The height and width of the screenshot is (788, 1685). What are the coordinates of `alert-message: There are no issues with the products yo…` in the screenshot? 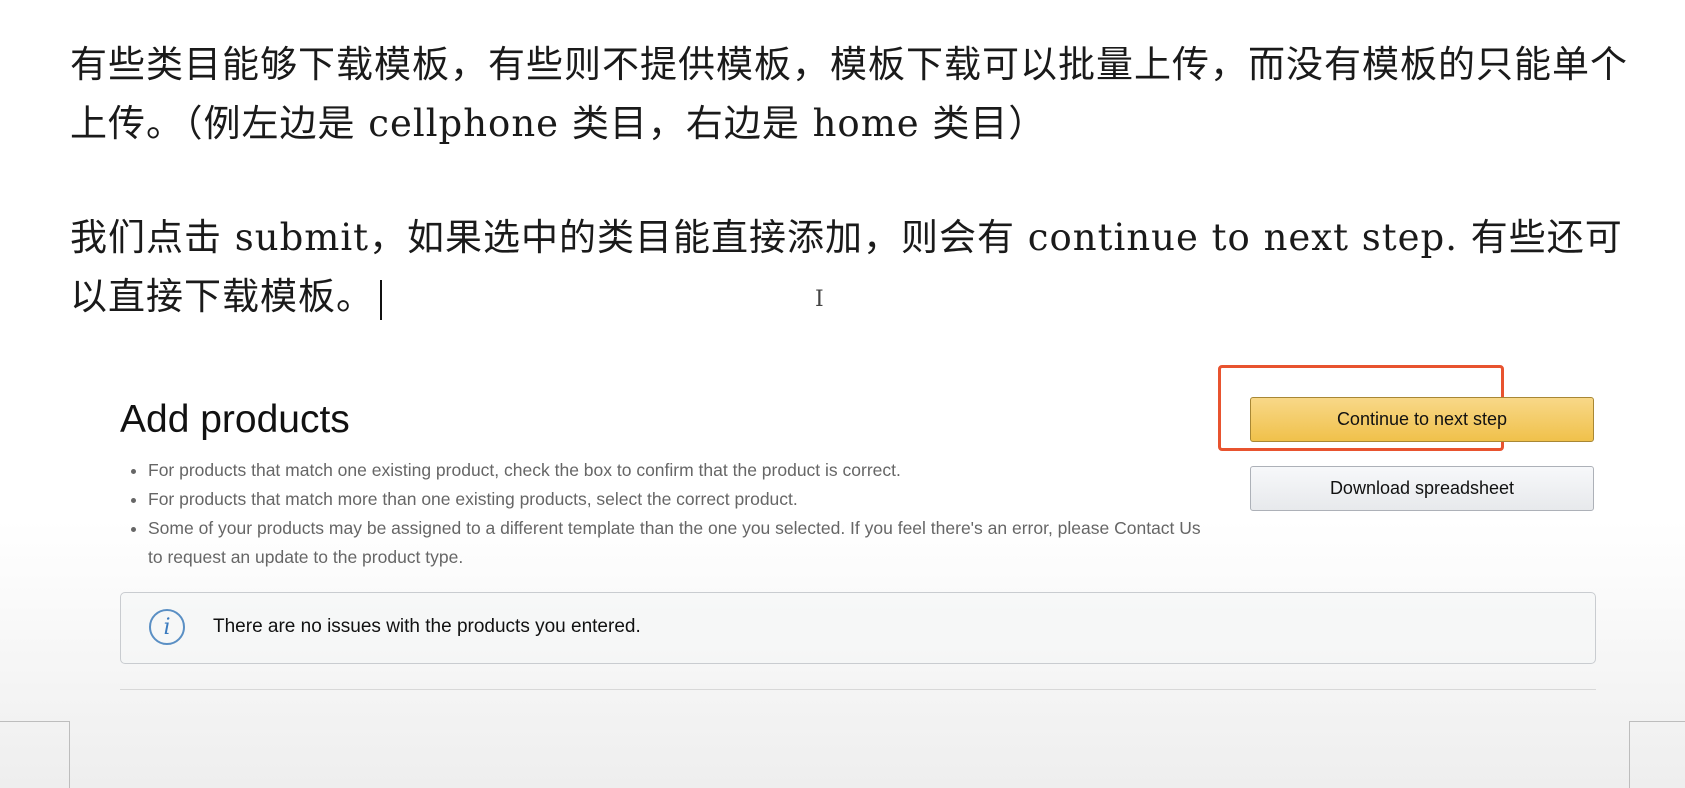 It's located at (427, 626).